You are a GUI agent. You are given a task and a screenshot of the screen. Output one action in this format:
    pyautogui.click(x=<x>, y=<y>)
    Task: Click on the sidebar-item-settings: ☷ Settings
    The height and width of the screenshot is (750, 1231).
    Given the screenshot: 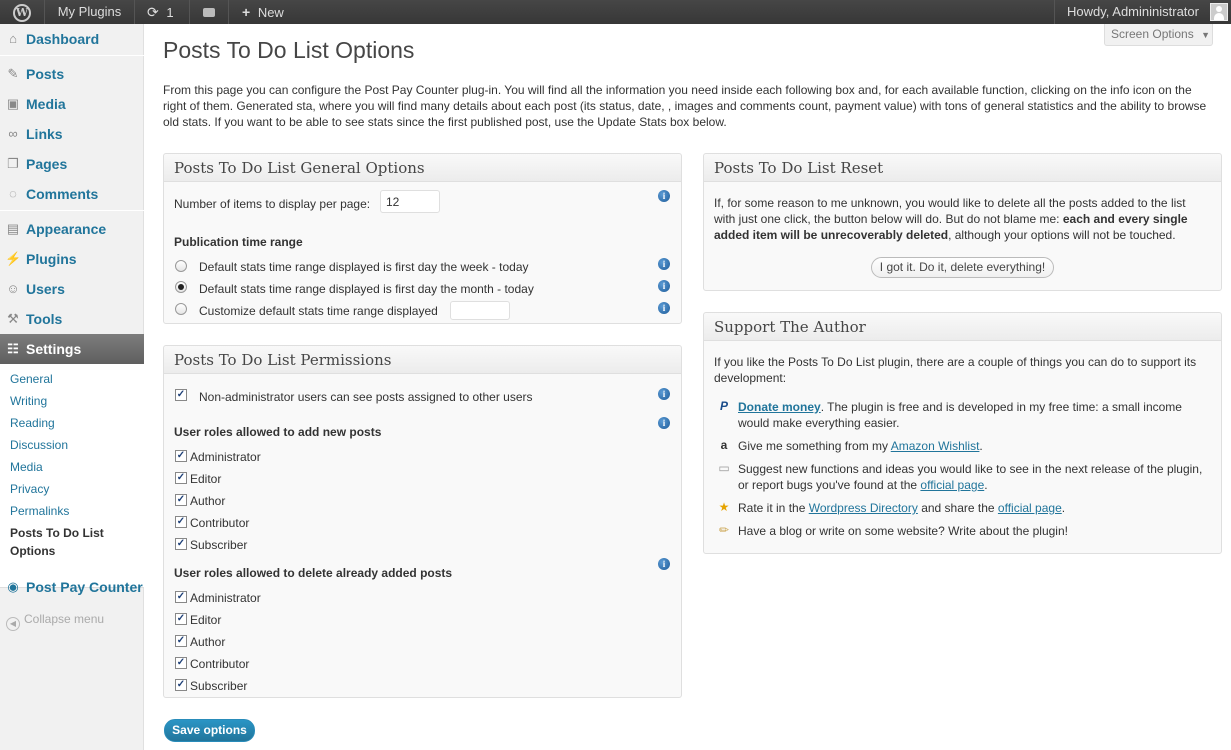 What is the action you would take?
    pyautogui.click(x=72, y=349)
    